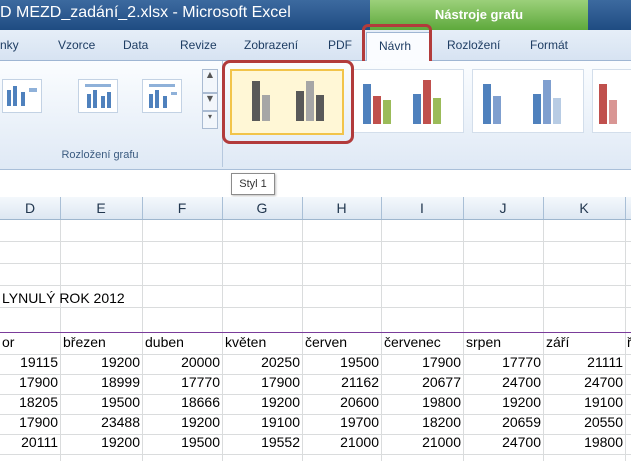  I want to click on column-header-f: F, so click(182, 208).